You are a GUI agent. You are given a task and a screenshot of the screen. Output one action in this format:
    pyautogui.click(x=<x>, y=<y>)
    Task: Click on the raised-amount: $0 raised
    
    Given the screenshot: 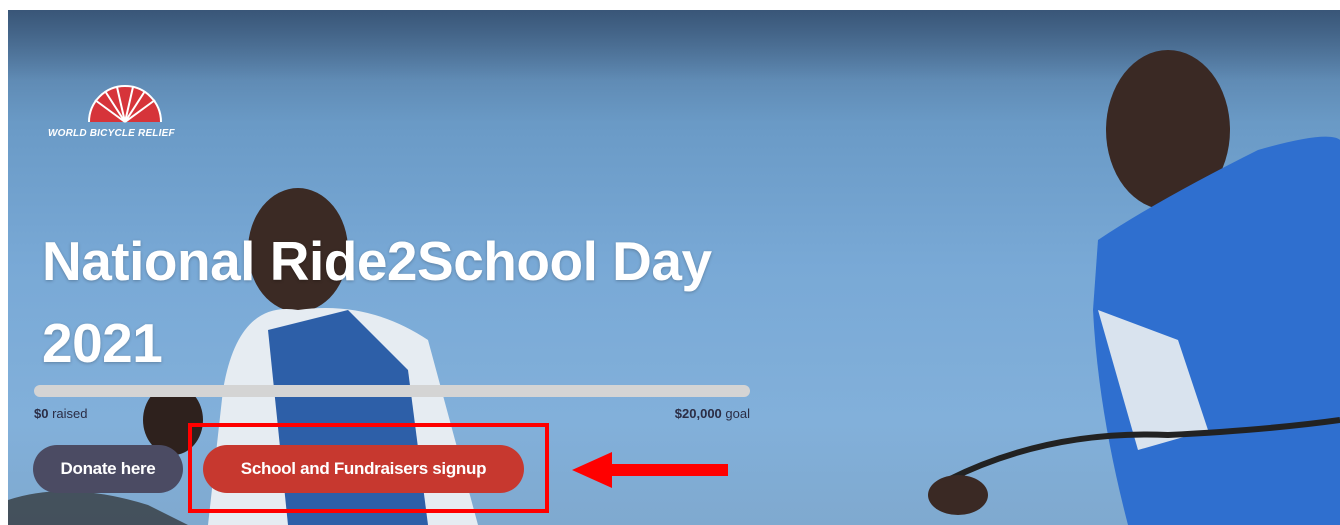 What is the action you would take?
    pyautogui.click(x=61, y=413)
    